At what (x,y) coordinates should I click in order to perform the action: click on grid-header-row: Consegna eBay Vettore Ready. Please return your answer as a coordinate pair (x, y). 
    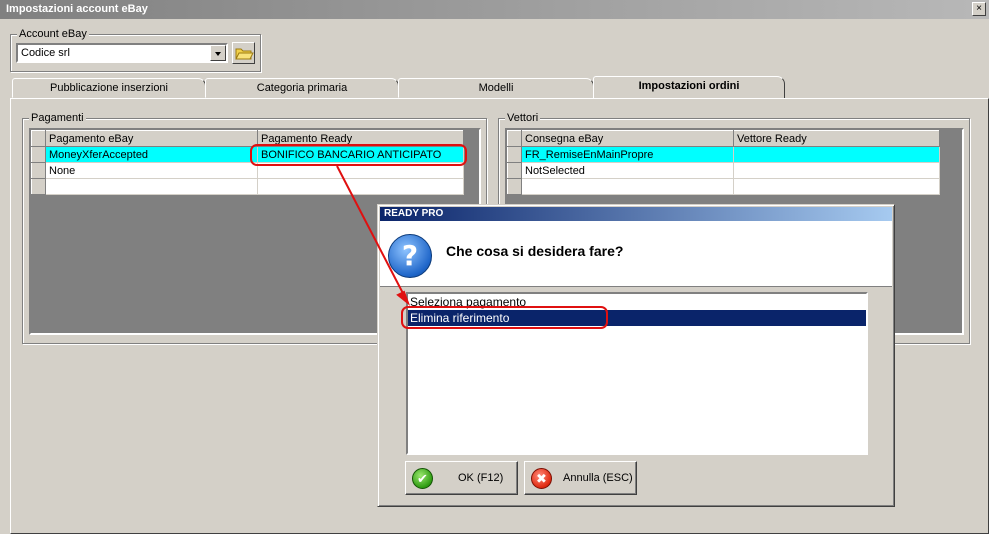
    Looking at the image, I should click on (723, 138).